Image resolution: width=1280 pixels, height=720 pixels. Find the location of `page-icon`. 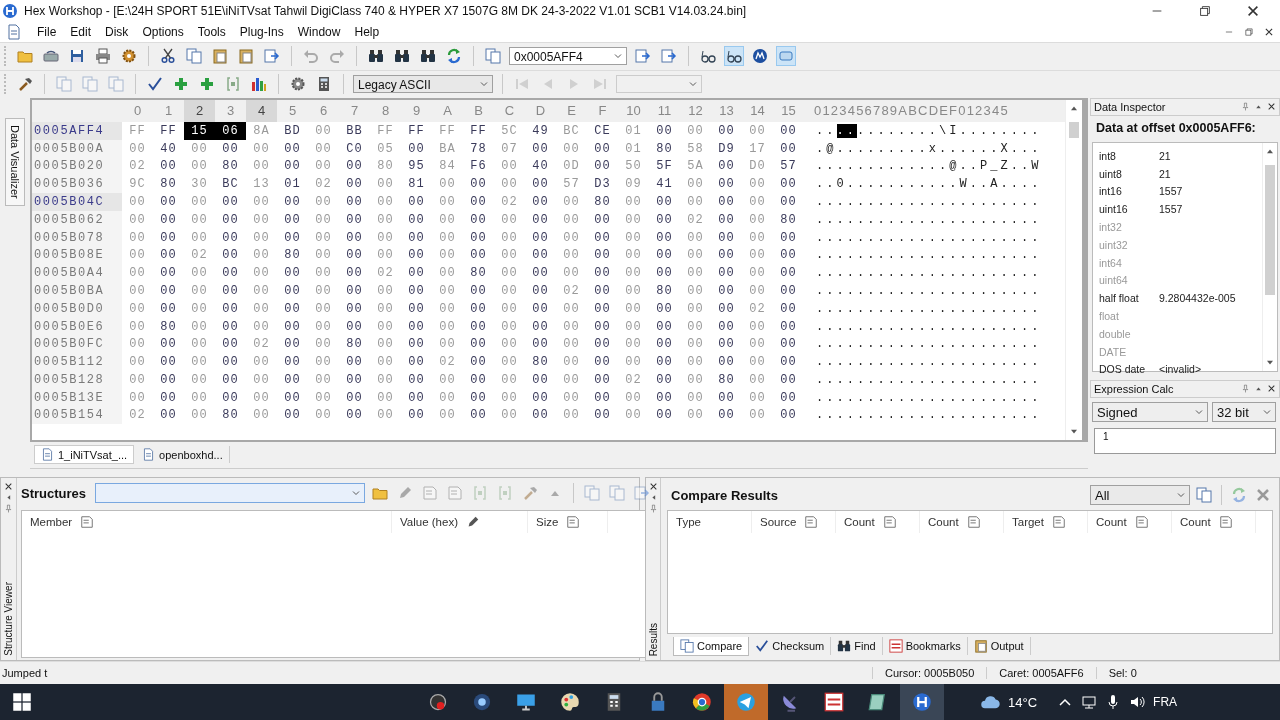

page-icon is located at coordinates (973, 522).